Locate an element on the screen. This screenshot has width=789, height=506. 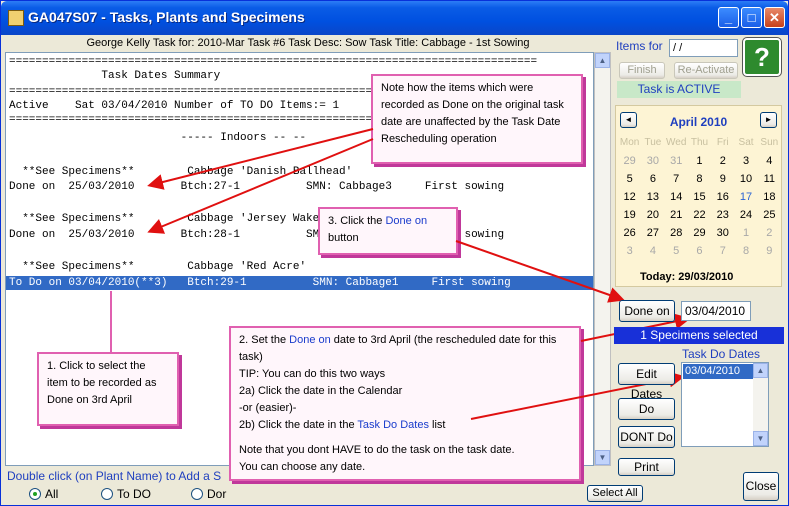
calendar-day: 21 is located at coordinates (676, 215).